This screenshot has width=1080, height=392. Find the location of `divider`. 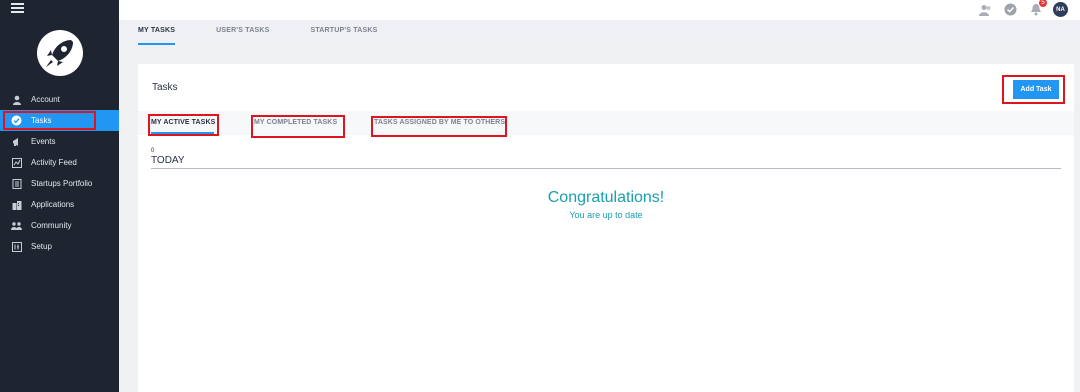

divider is located at coordinates (606, 168).